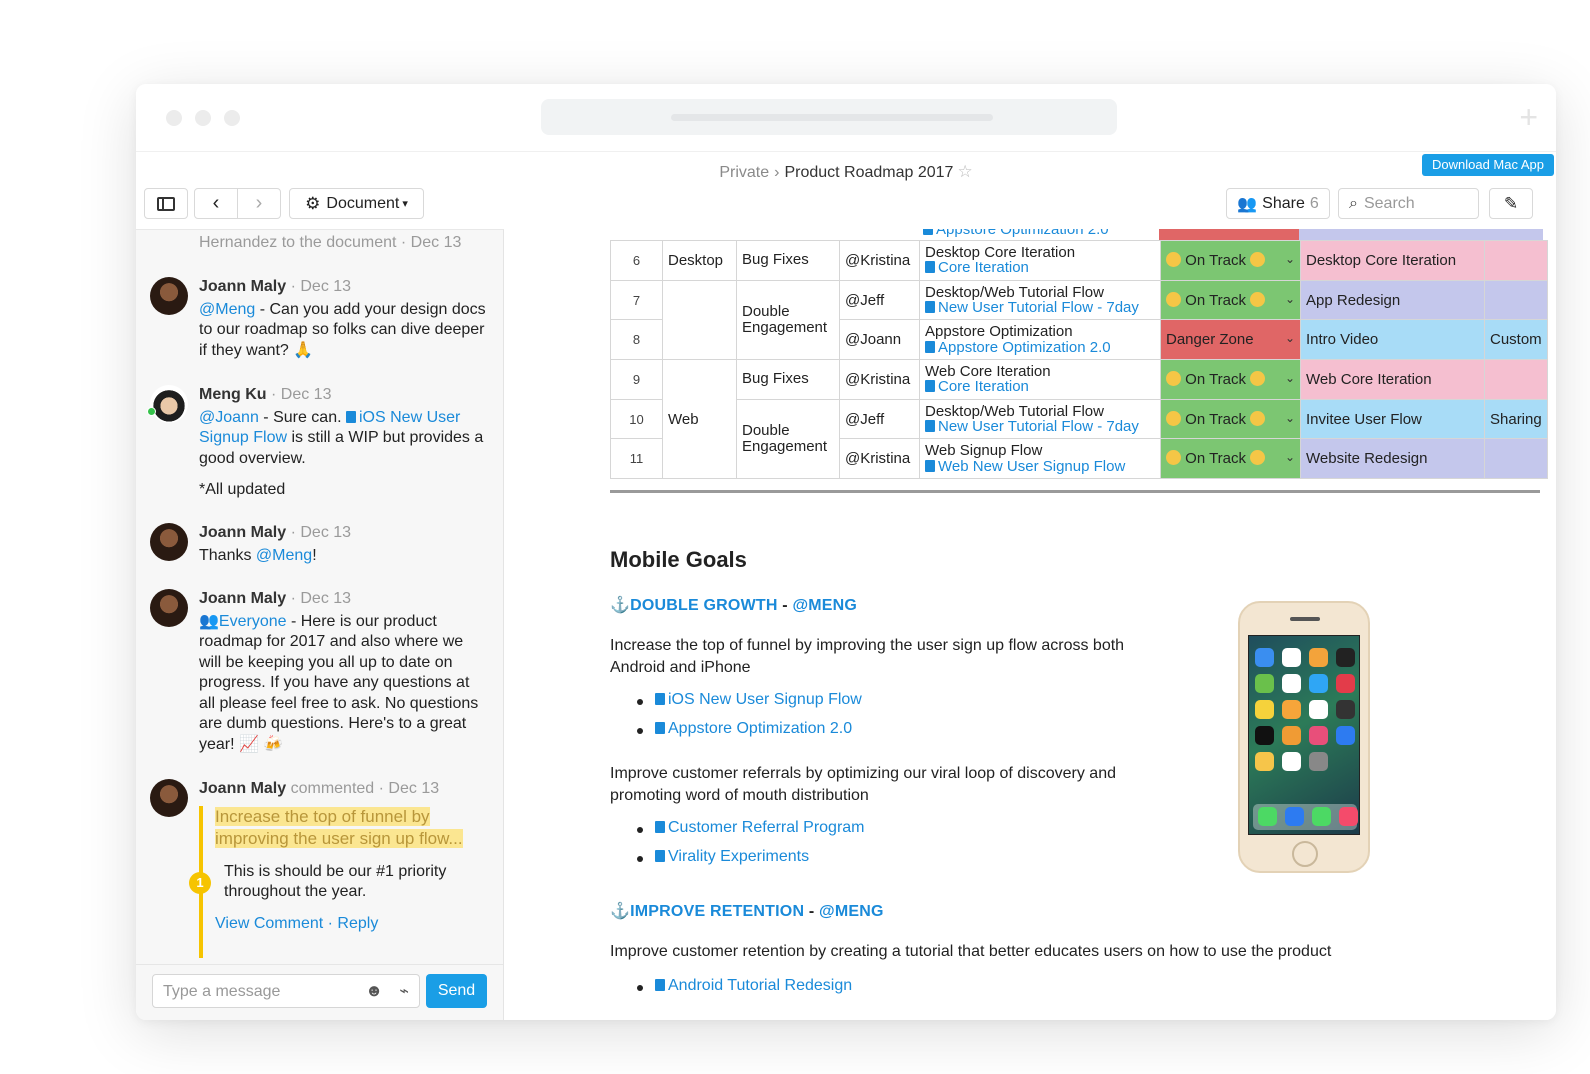 This screenshot has height=1074, width=1590. Describe the element at coordinates (964, 171) in the screenshot. I see `star-icon: ☆` at that location.